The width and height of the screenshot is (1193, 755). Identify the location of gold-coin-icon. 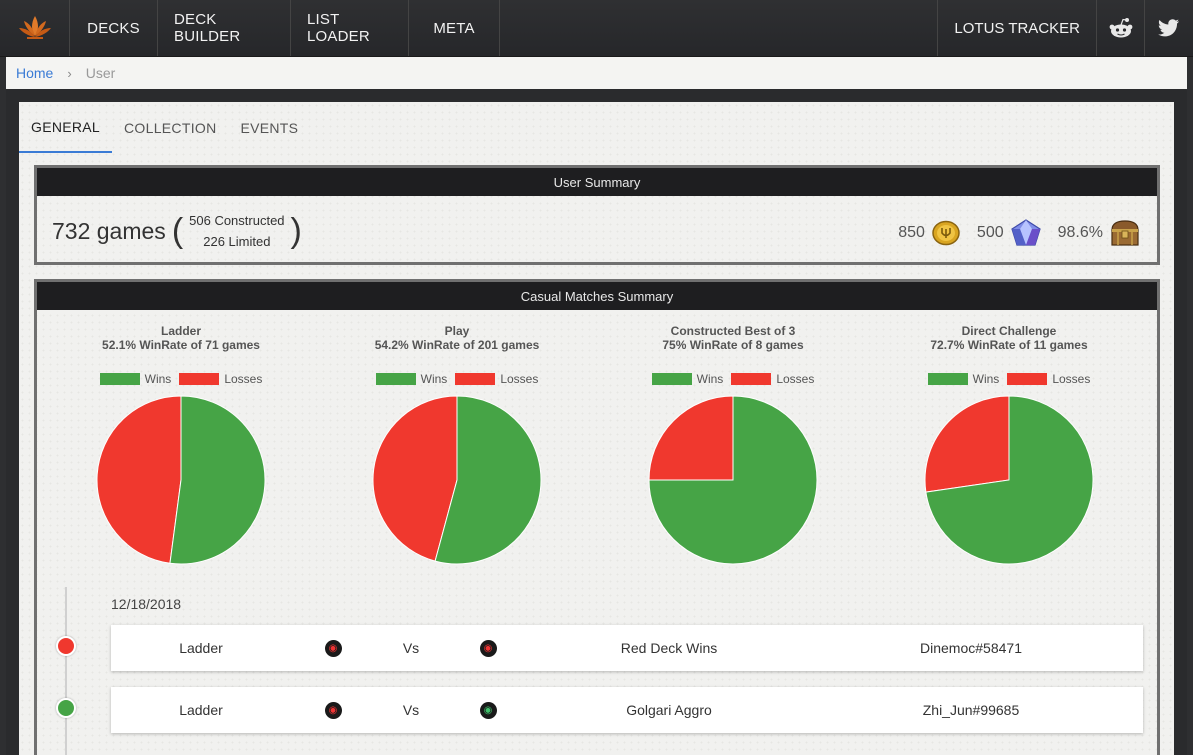
(946, 233).